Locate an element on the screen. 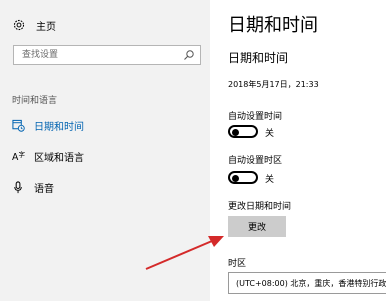  search-icon is located at coordinates (189, 55).